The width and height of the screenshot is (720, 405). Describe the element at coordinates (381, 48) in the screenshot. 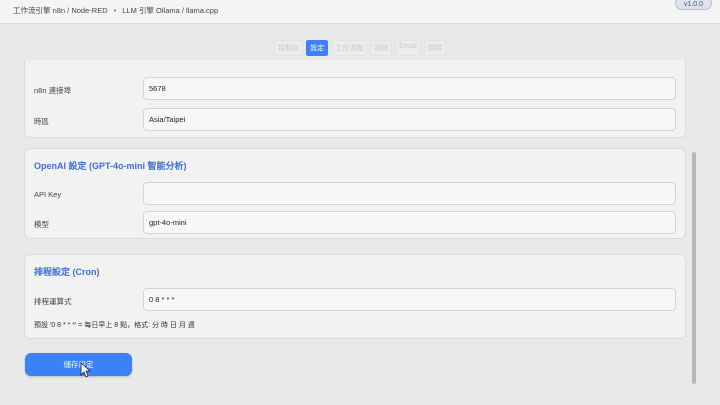

I see `tab-test: 測試` at that location.